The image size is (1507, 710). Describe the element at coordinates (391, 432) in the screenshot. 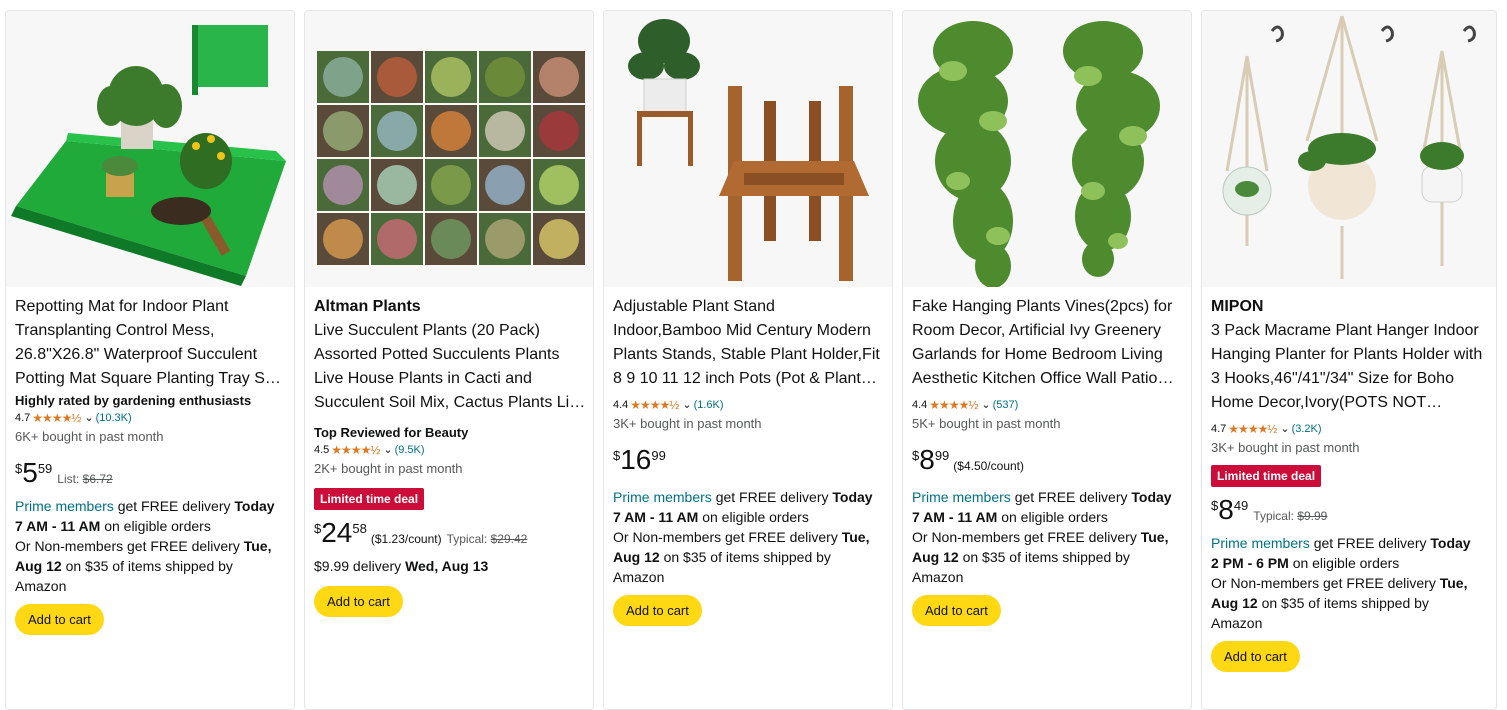

I see `product-highlight: Top Reviewed for Beauty` at that location.